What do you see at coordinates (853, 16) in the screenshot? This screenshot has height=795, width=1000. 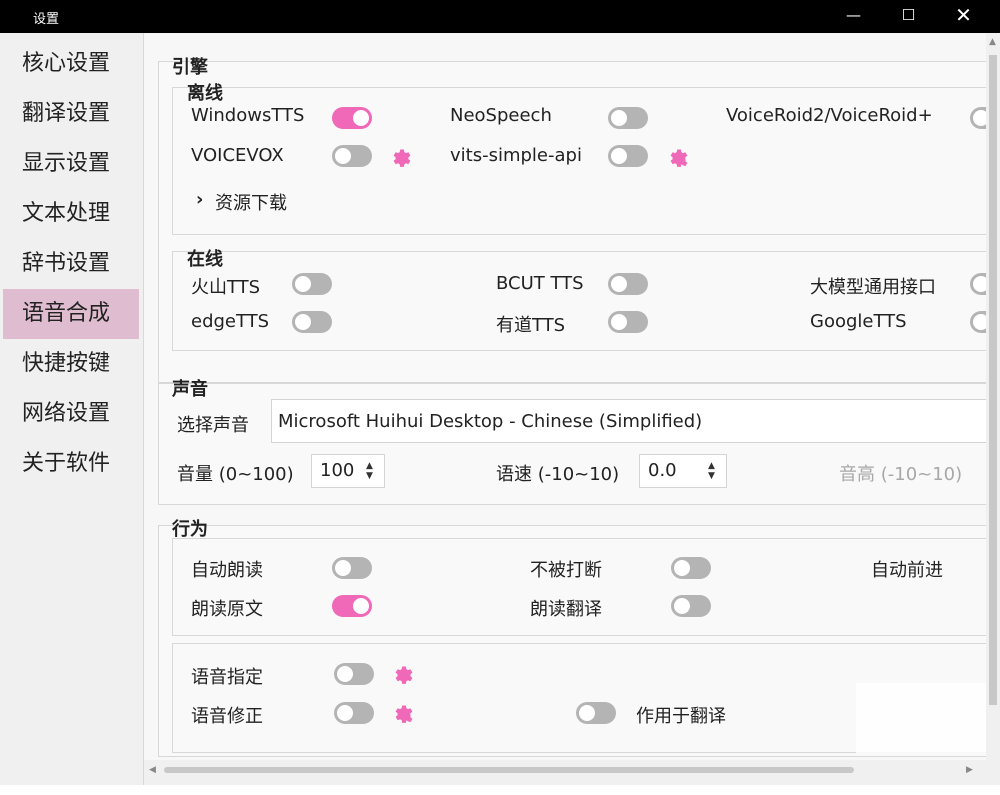 I see `minimize-icon: —` at bounding box center [853, 16].